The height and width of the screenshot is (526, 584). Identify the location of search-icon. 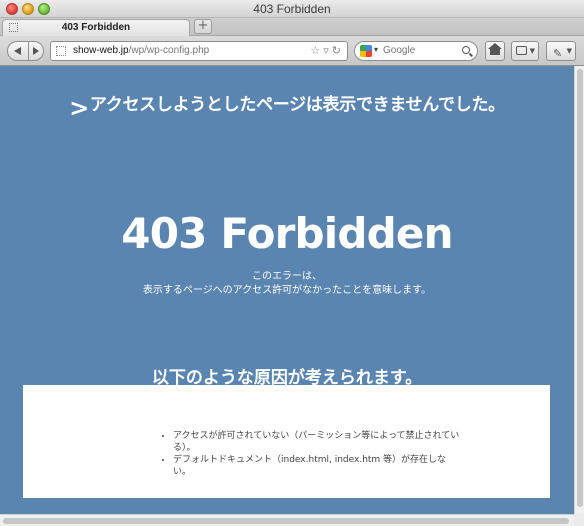
(466, 50).